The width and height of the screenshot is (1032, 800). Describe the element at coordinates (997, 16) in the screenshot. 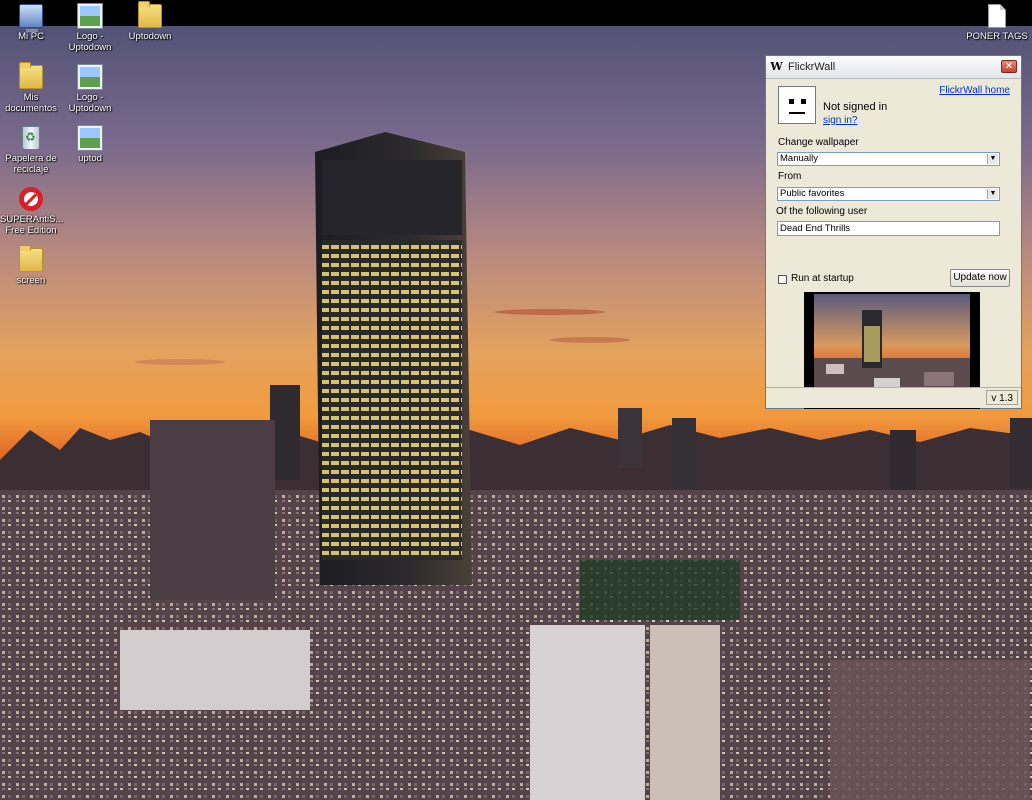

I see `text-file-icon` at that location.